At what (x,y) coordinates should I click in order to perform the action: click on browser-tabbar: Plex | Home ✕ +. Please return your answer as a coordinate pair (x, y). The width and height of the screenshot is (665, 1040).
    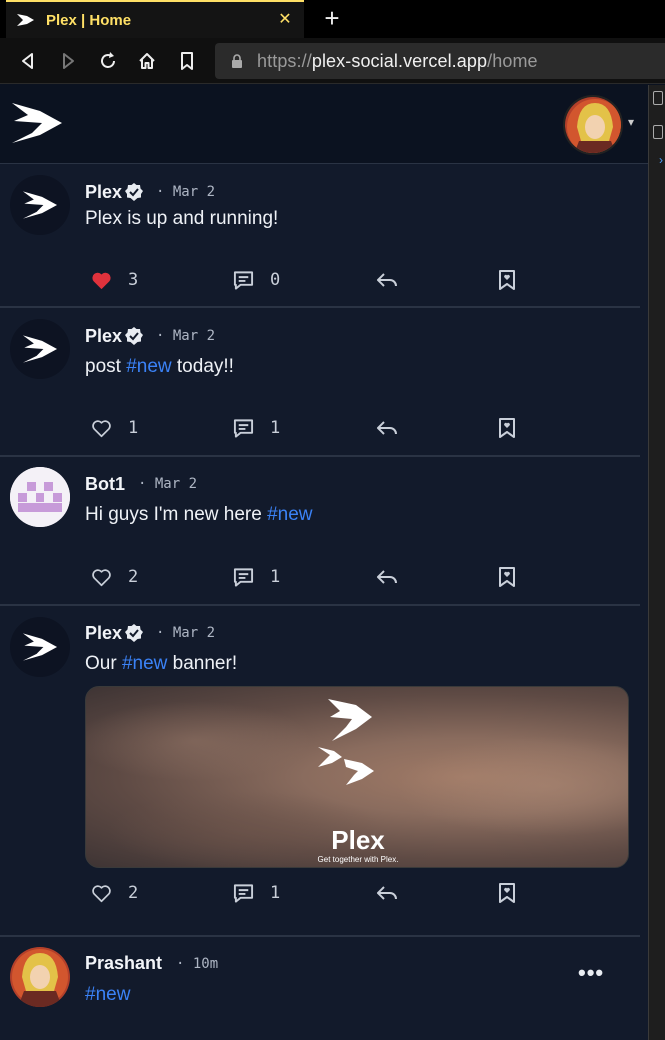
    Looking at the image, I should click on (332, 19).